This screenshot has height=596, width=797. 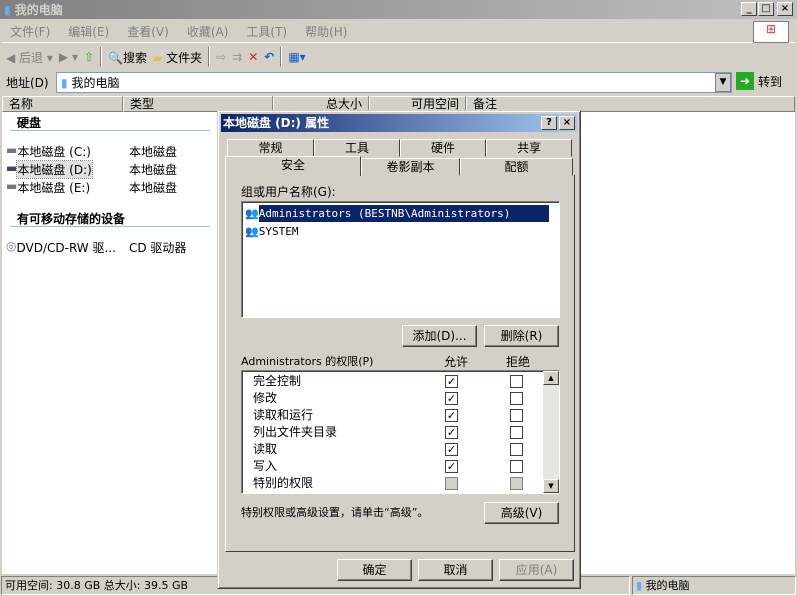 I want to click on user-item: 👥SYSTEM, so click(x=271, y=231).